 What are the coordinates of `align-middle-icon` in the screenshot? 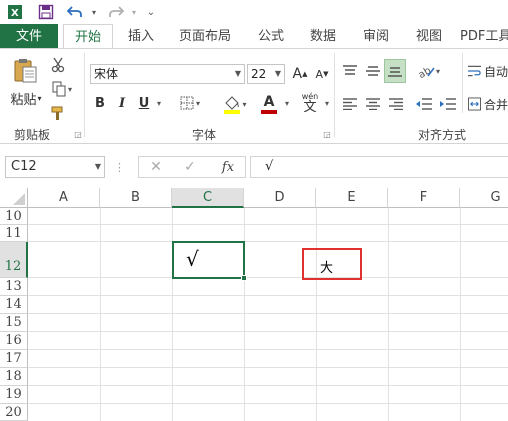 It's located at (373, 71).